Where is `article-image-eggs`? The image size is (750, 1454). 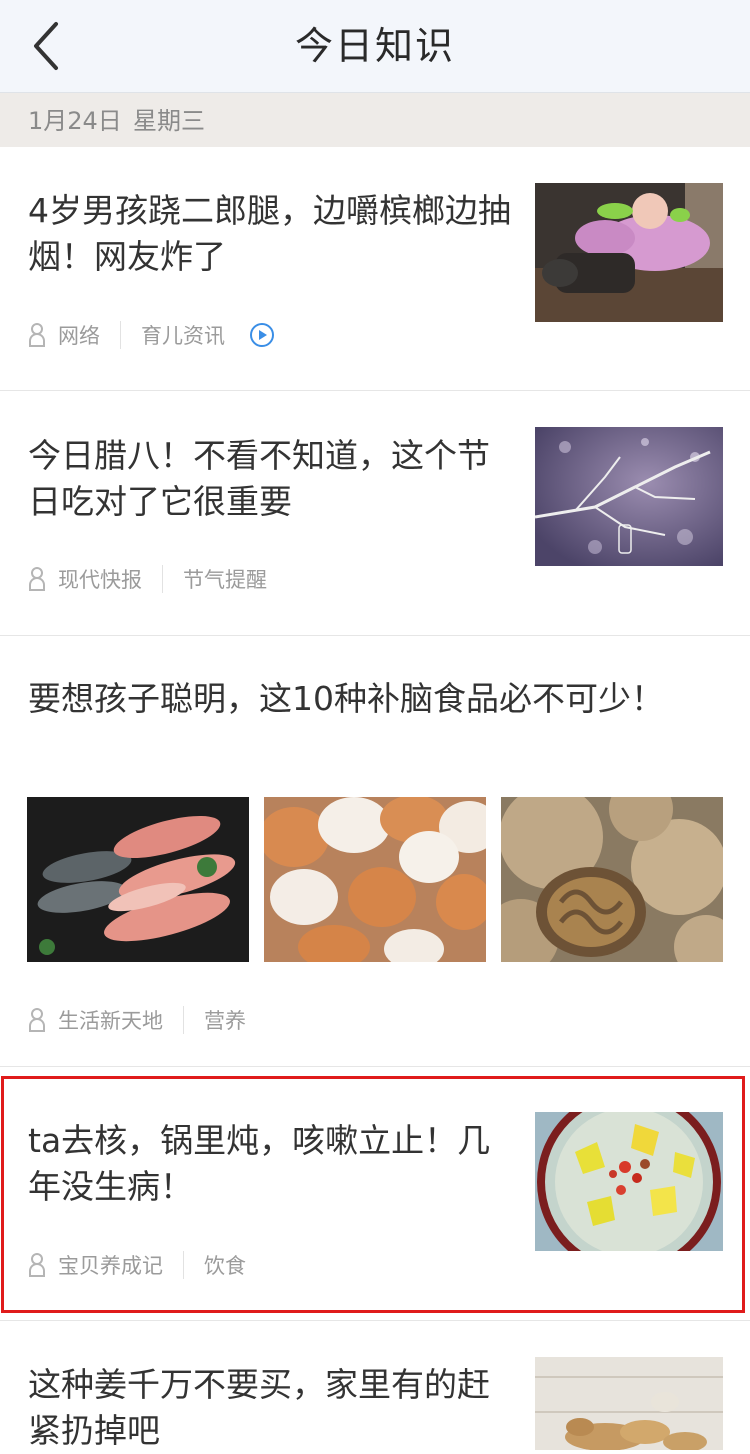 article-image-eggs is located at coordinates (375, 879).